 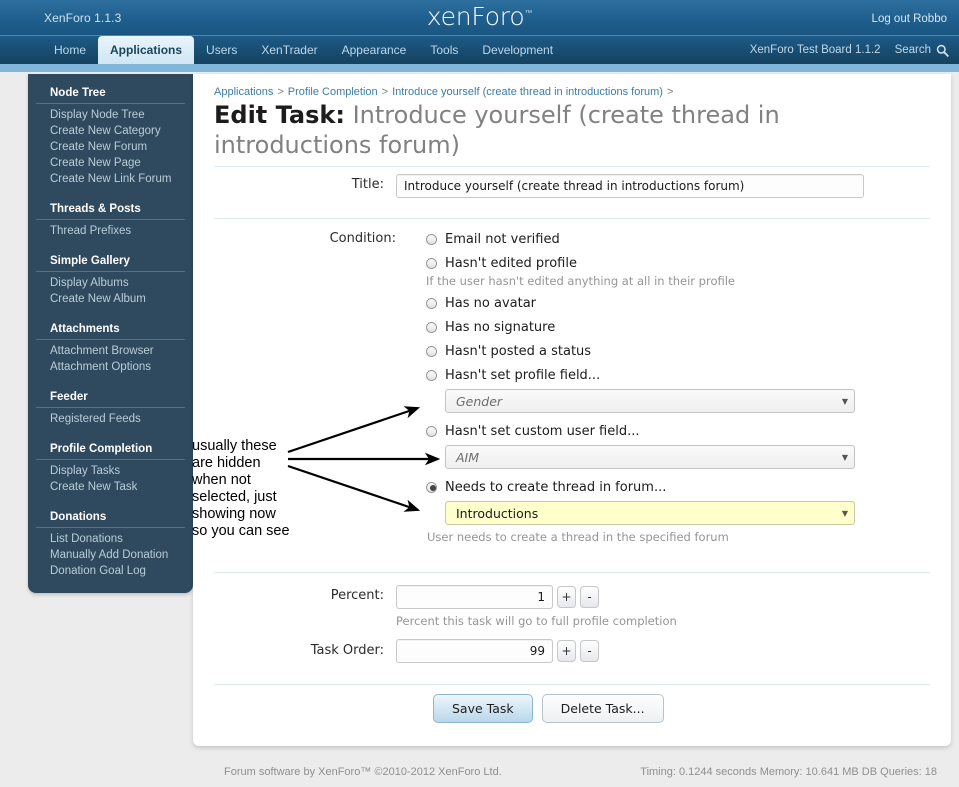 I want to click on radio-icon-hasnt-posted-status, so click(x=431, y=351).